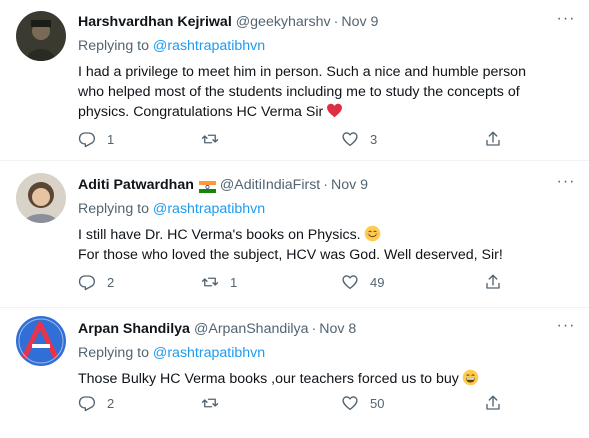 This screenshot has width=589, height=438. What do you see at coordinates (334, 110) in the screenshot?
I see `red-heart-emoji-icon` at bounding box center [334, 110].